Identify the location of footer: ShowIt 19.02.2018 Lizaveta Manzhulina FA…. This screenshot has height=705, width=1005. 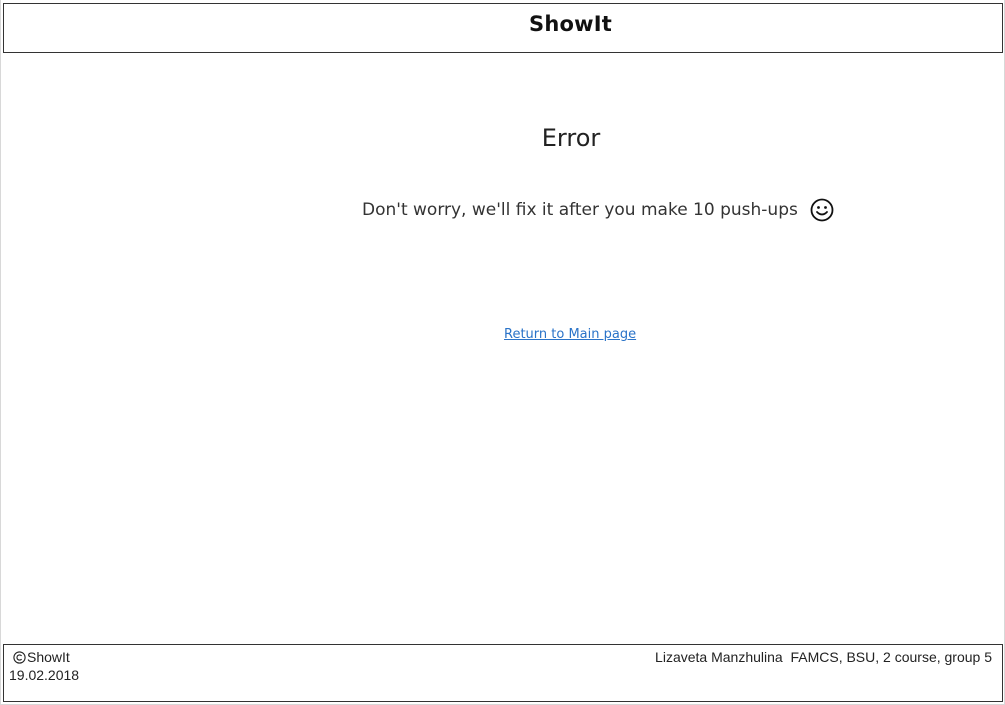
(503, 673).